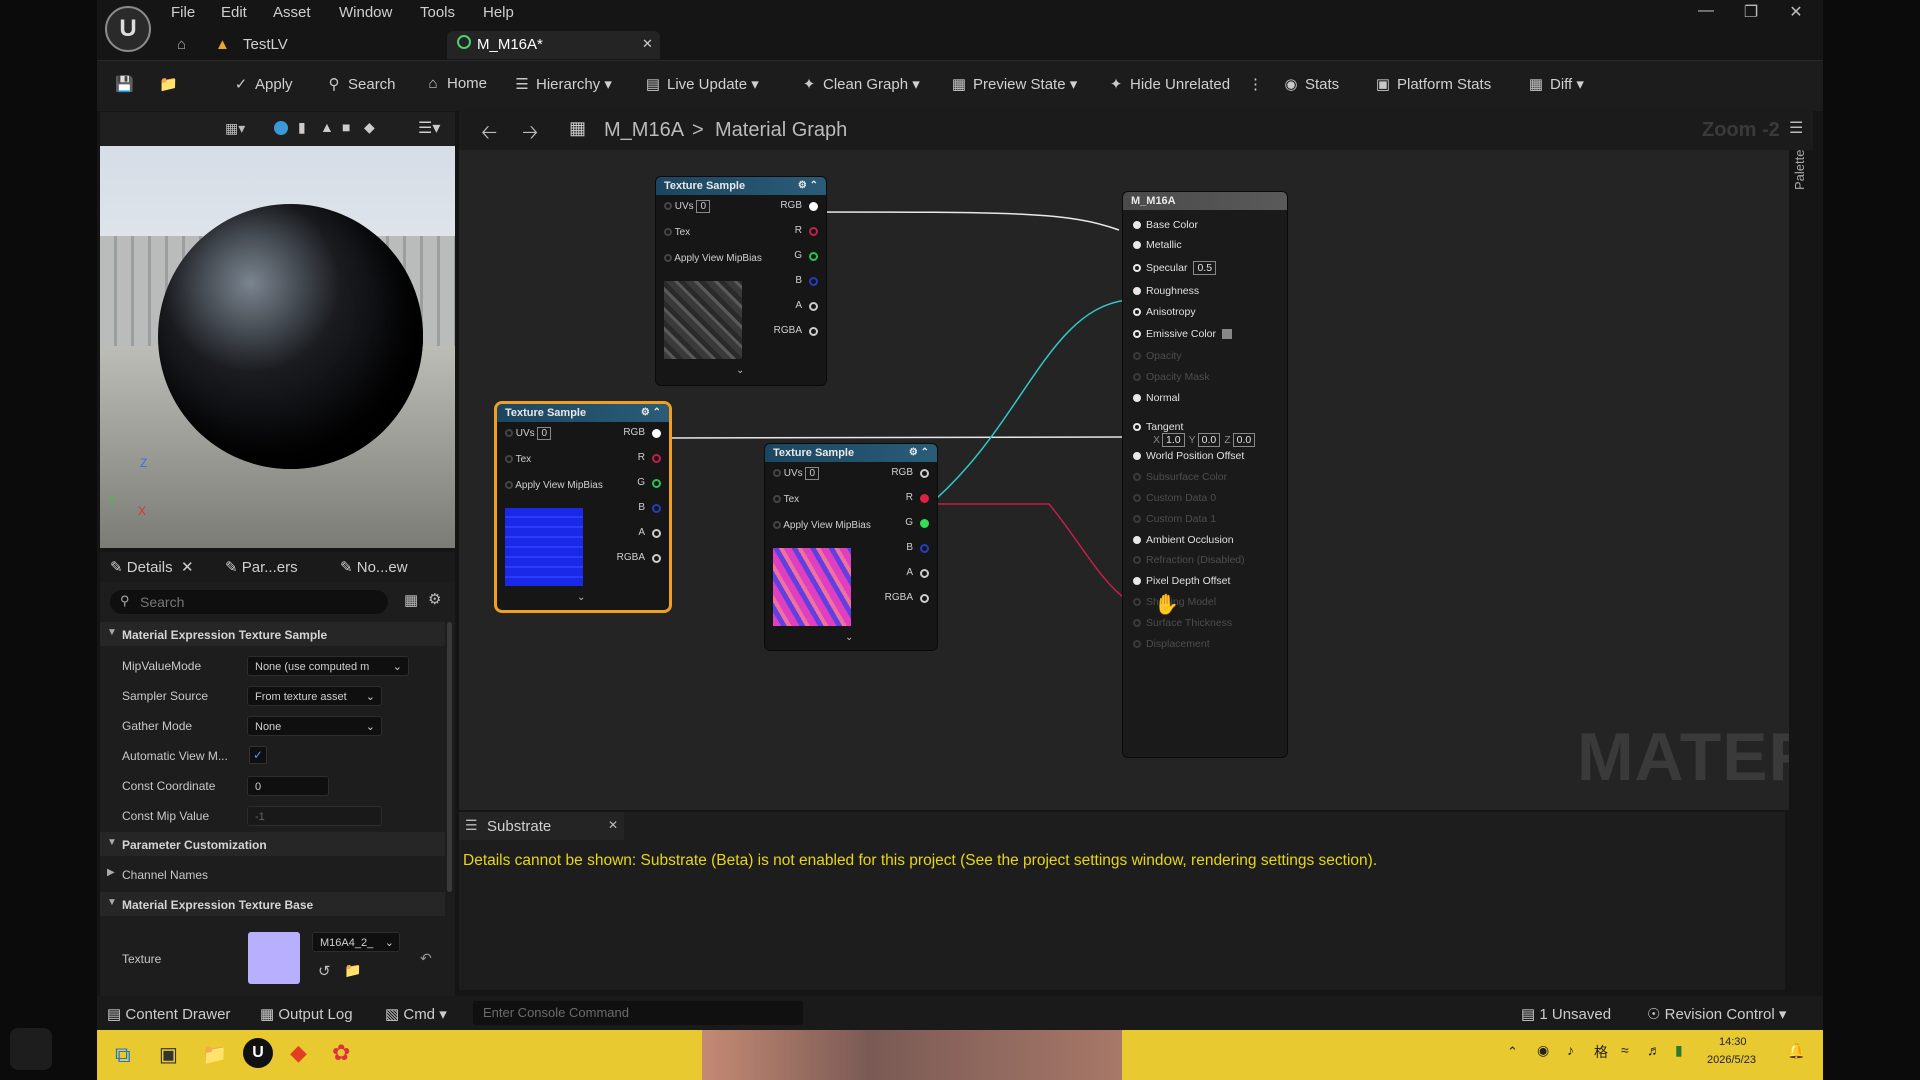  What do you see at coordinates (1209, 440) in the screenshot?
I see `tangent-y-input: 0.0` at bounding box center [1209, 440].